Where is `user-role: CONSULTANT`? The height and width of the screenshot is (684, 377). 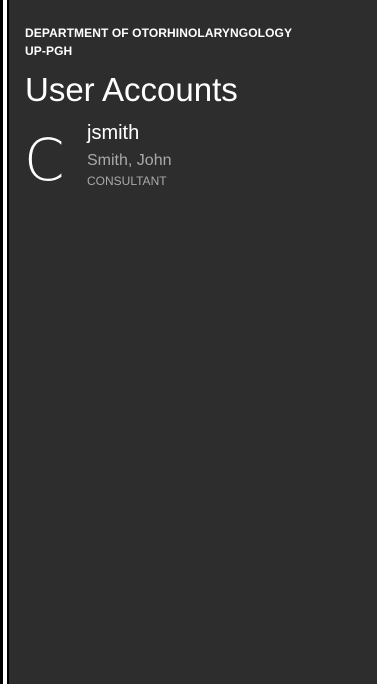
user-role: CONSULTANT is located at coordinates (127, 181).